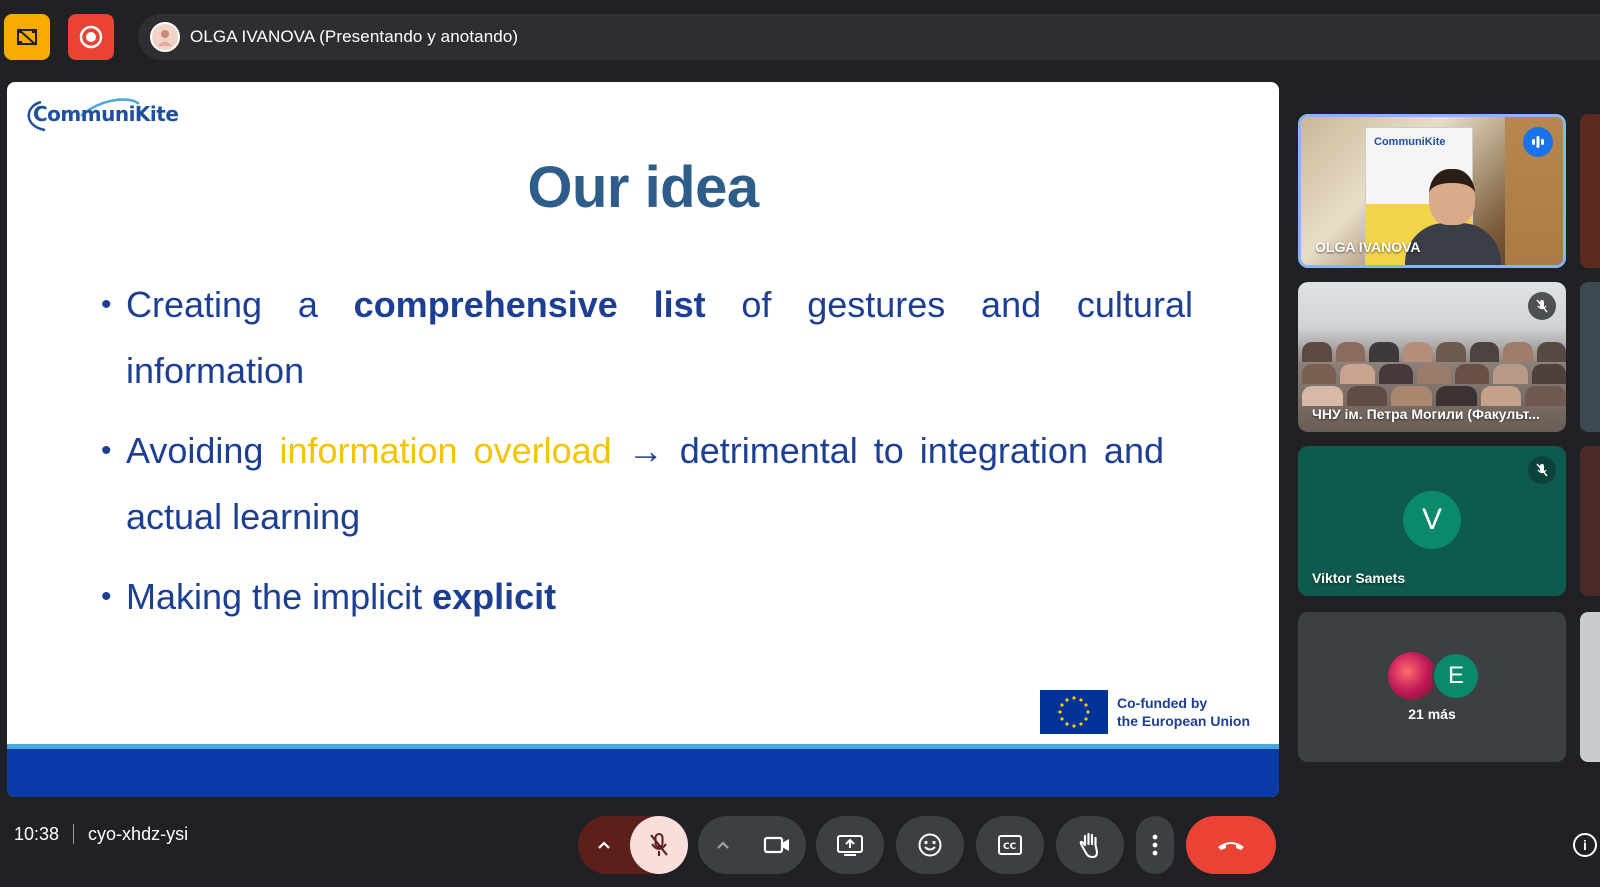  I want to click on no-video-icon, so click(27, 37).